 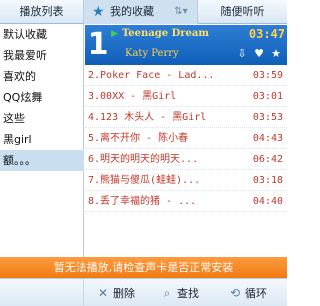 I want to click on bottom-toolbar: ✕ 删除 ⌕ 查找 ⟲ 循环, so click(x=143, y=292).